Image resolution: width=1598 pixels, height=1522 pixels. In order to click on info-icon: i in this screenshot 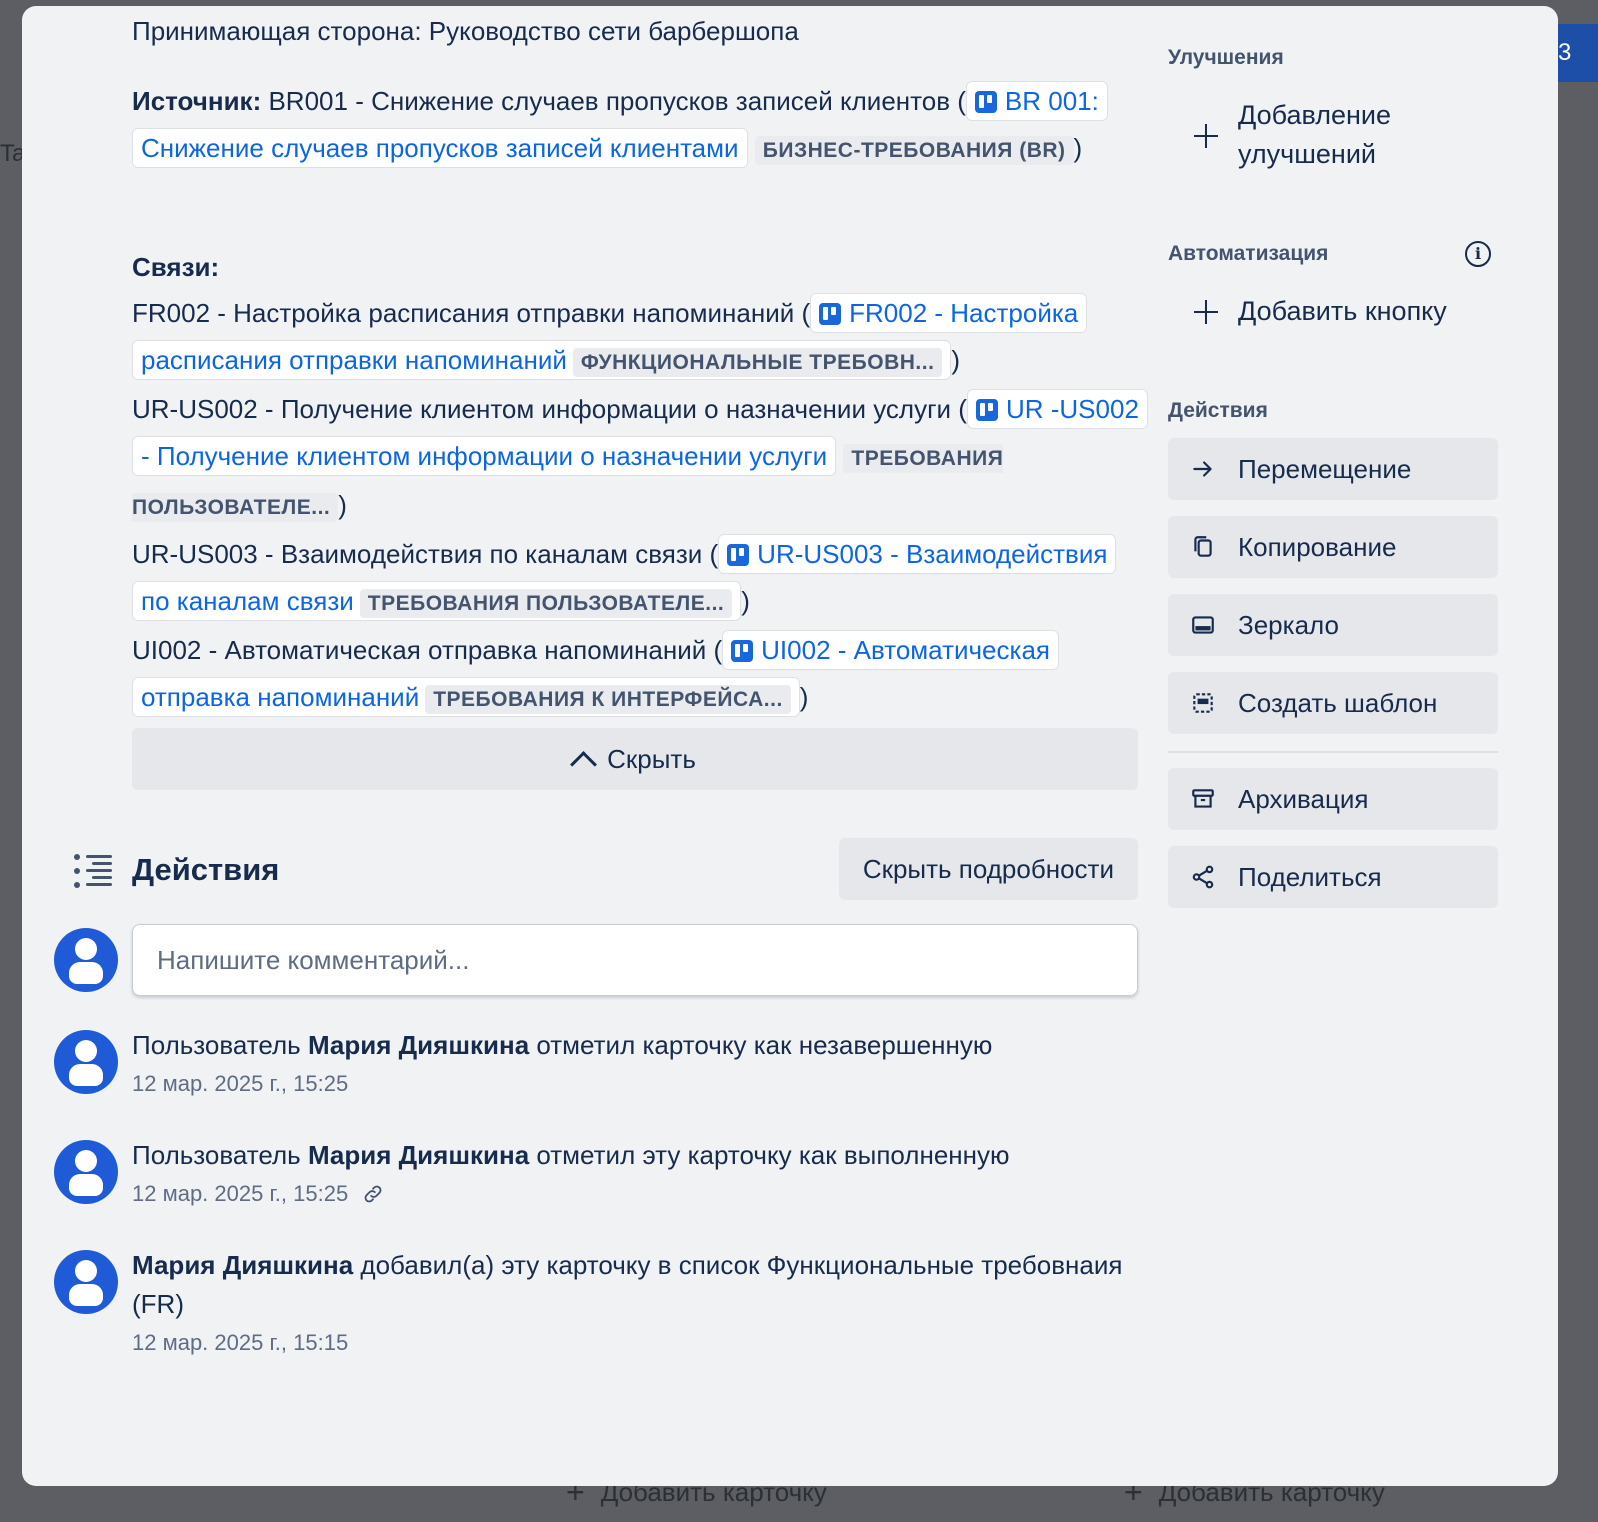, I will do `click(1478, 254)`.